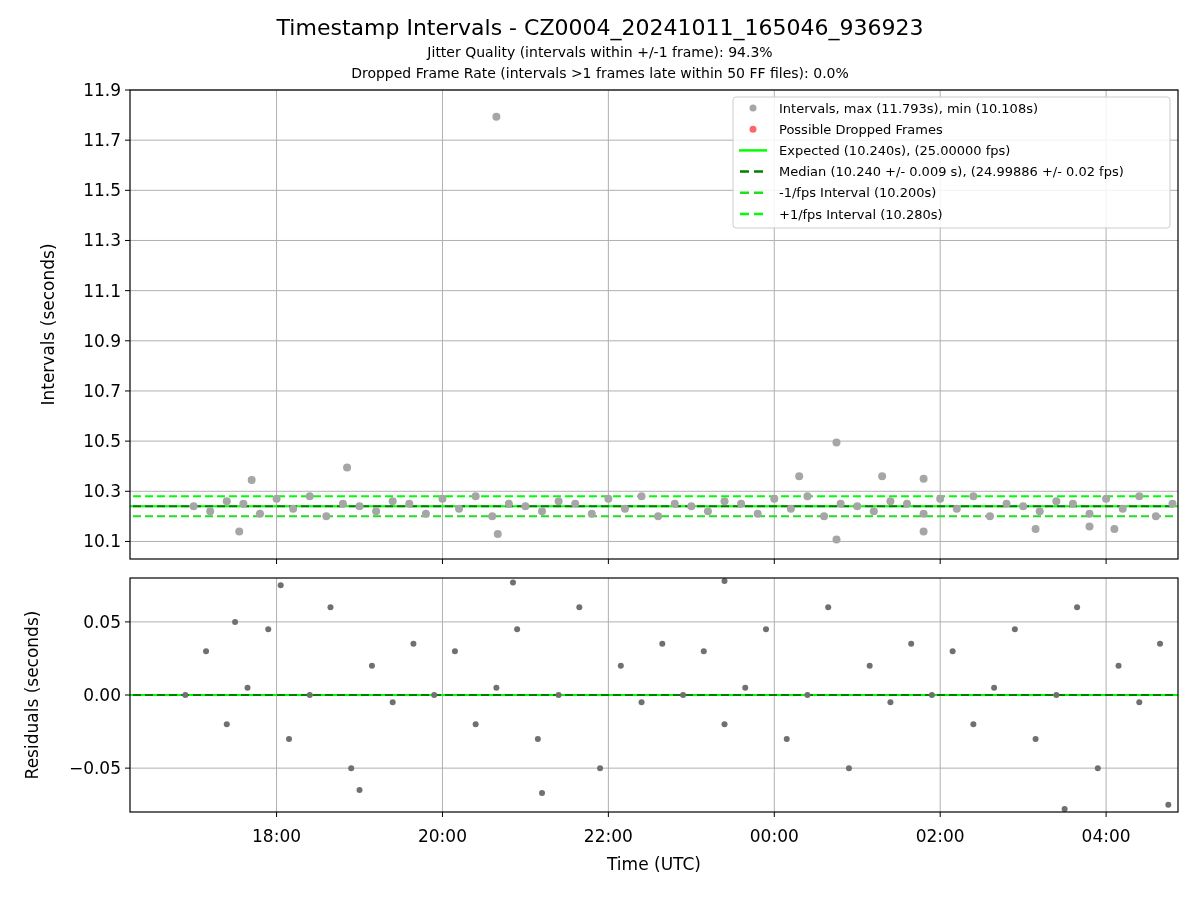 Image resolution: width=1200 pixels, height=900 pixels. I want to click on legend-label: Median (10.240 +/- 0.009 s), (24.99886 +/- 0.02 fps), so click(951, 172).